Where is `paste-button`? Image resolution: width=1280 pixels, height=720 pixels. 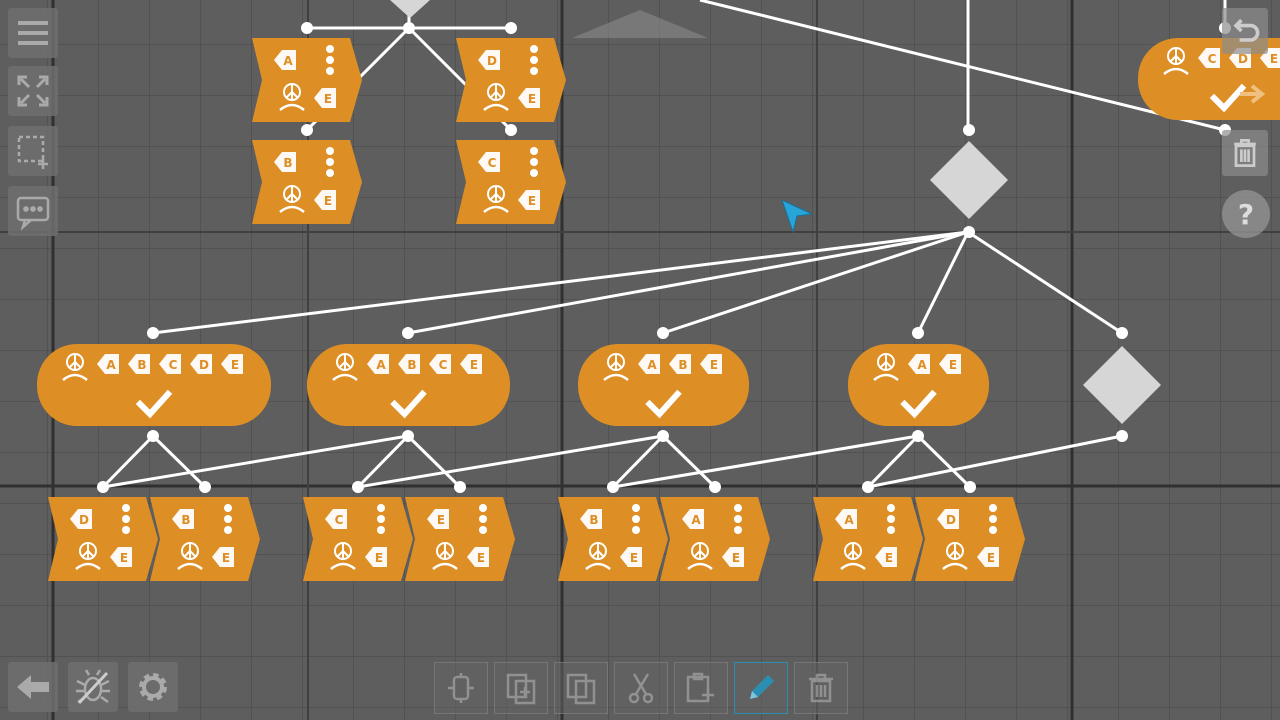
paste-button is located at coordinates (701, 688).